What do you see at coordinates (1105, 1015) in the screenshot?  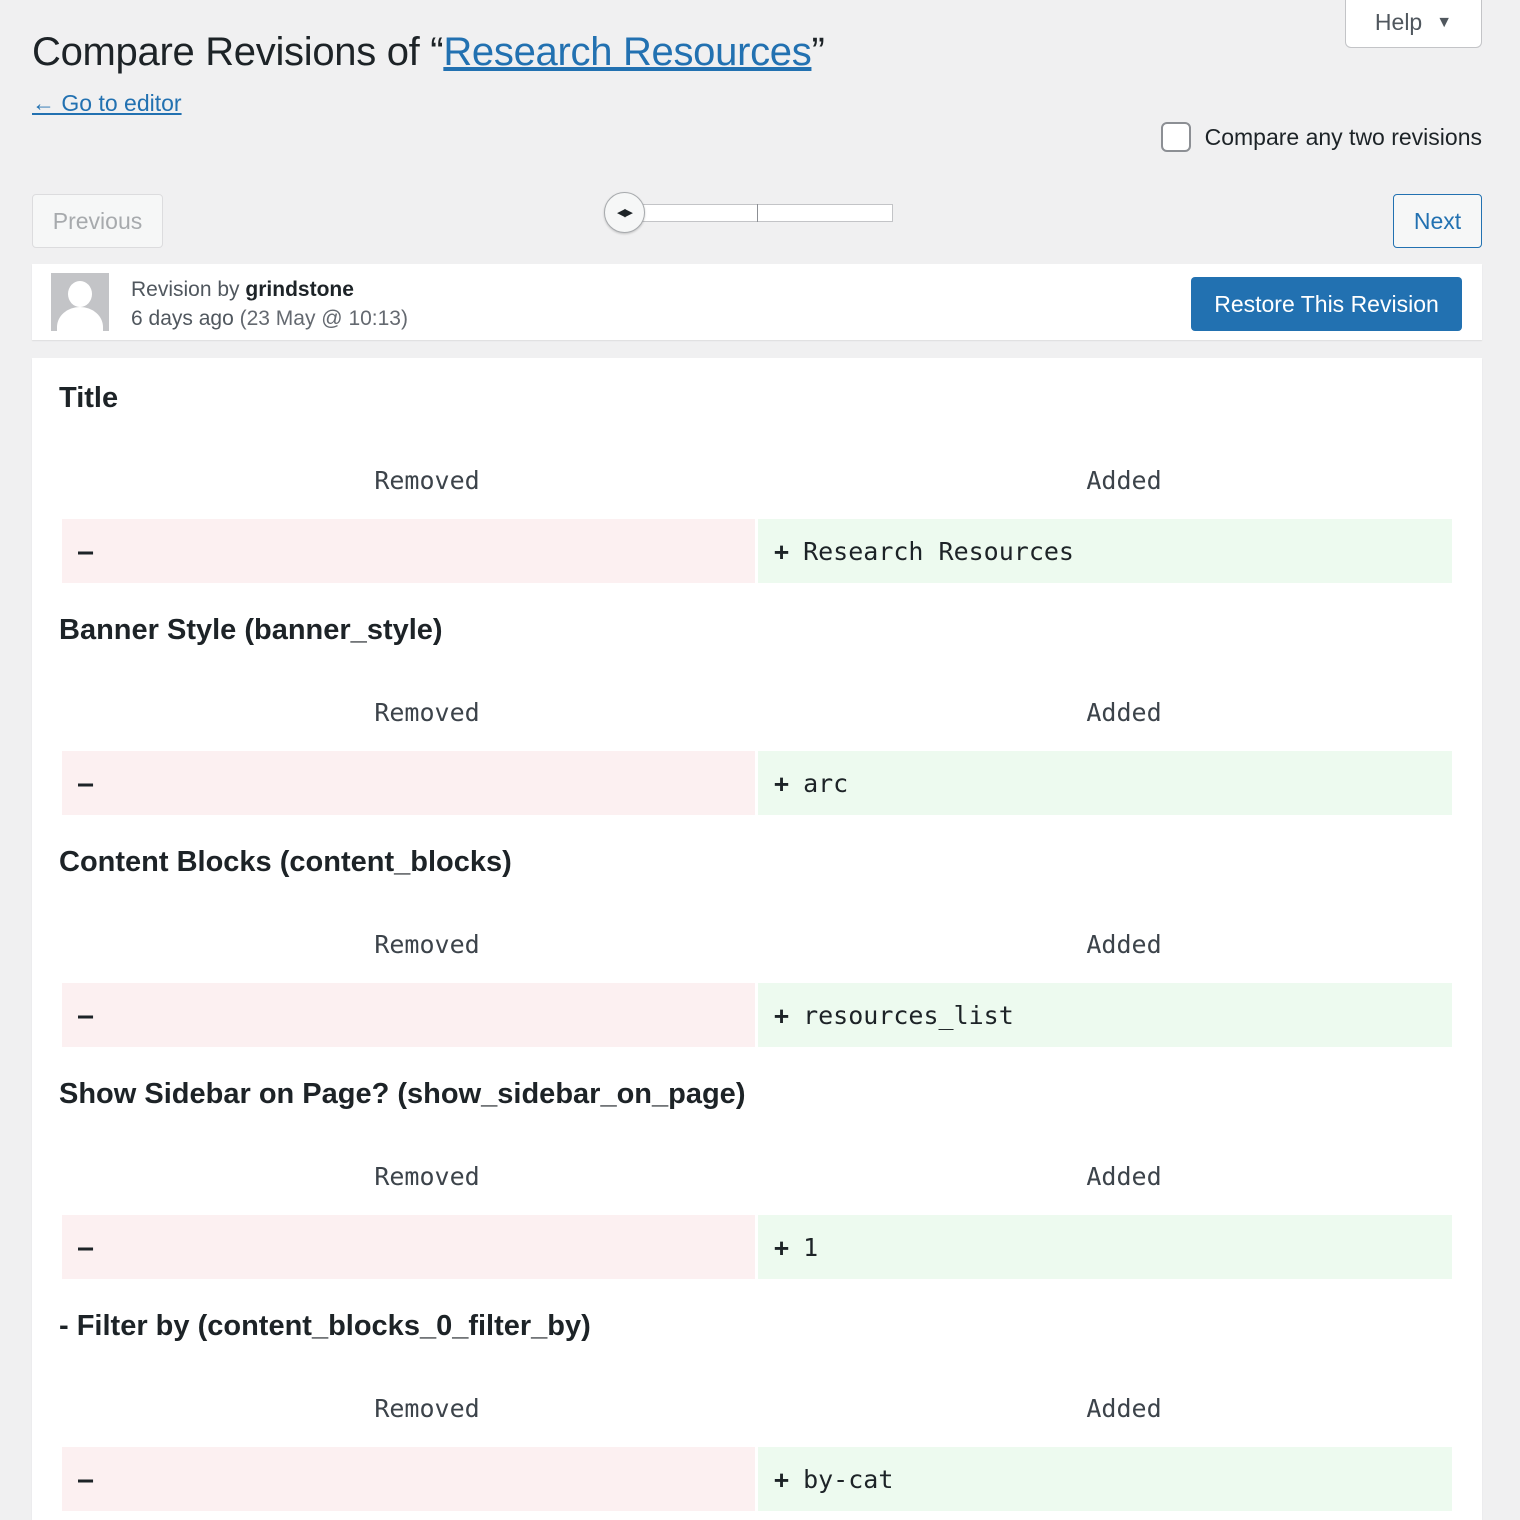 I see `added-cell: + resources_list` at bounding box center [1105, 1015].